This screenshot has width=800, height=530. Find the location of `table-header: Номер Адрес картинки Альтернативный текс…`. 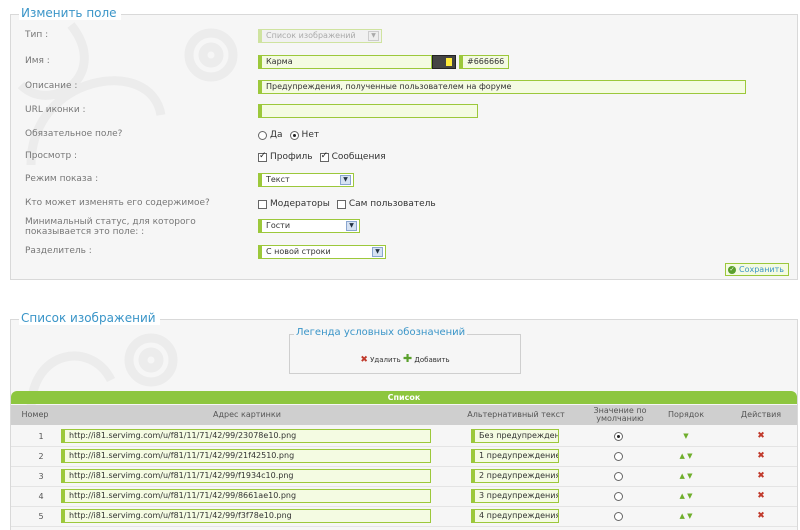

table-header: Номер Адрес картинки Альтернативный текс… is located at coordinates (404, 415).